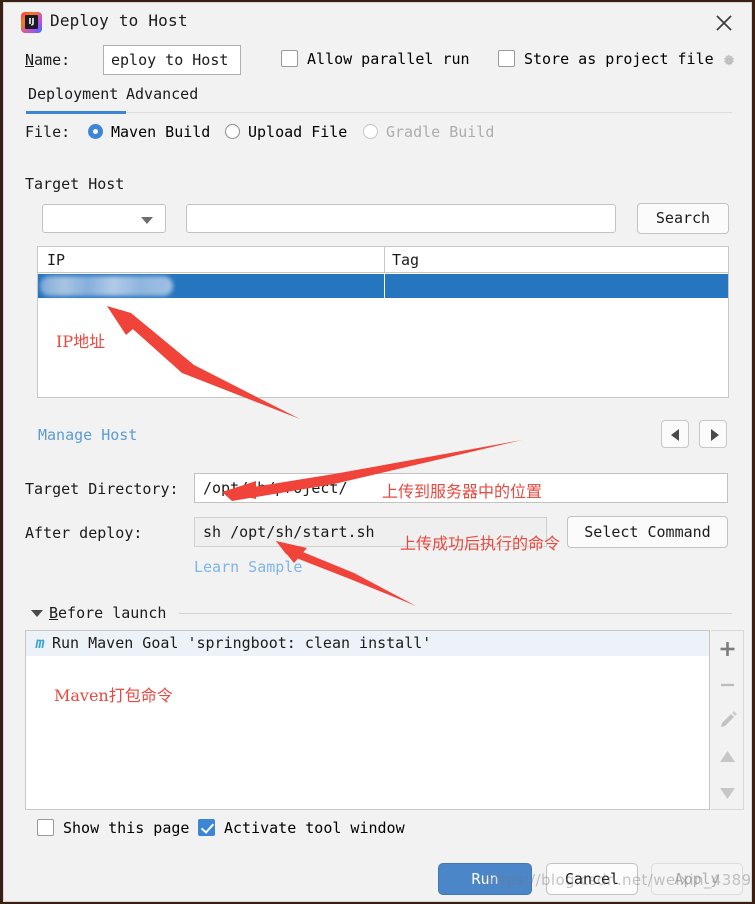  I want to click on activate-tool-window-label: Activate tool window, so click(314, 828).